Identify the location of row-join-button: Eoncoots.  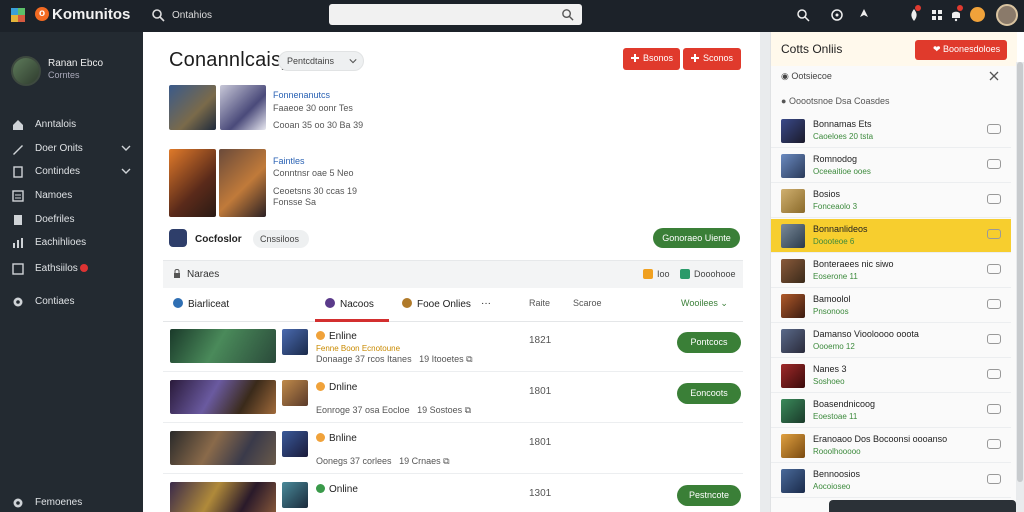
(709, 393).